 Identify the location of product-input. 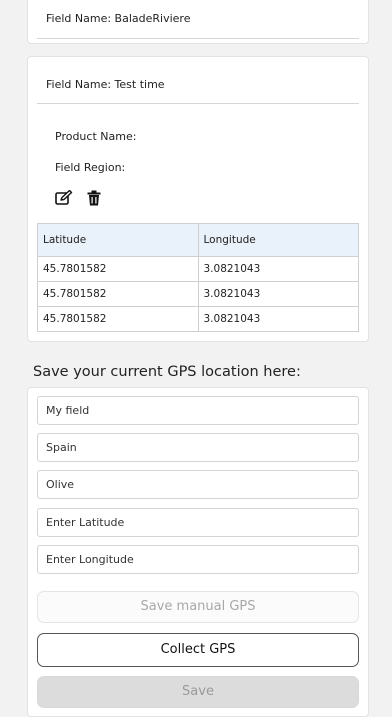
(198, 484).